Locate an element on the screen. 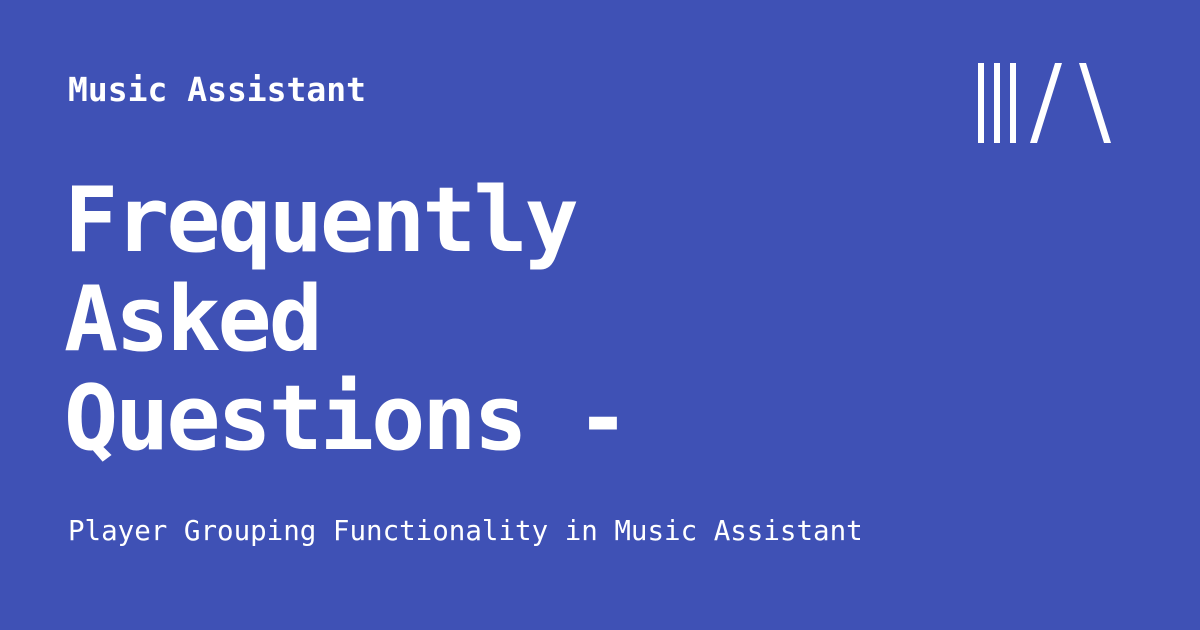 The image size is (1200, 630). brand-name: Music Assistant is located at coordinates (217, 89).